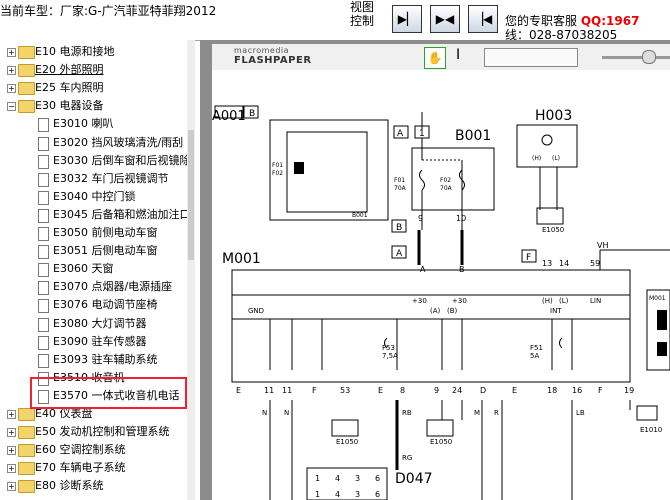  What do you see at coordinates (93, 52) in the screenshot?
I see `tree-item: + E10 电源和接地` at bounding box center [93, 52].